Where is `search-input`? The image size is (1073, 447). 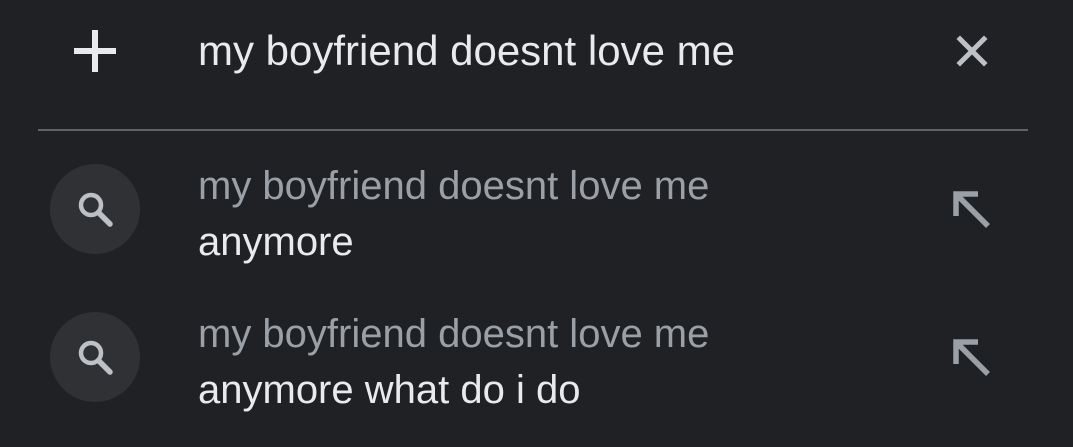 search-input is located at coordinates (548, 51).